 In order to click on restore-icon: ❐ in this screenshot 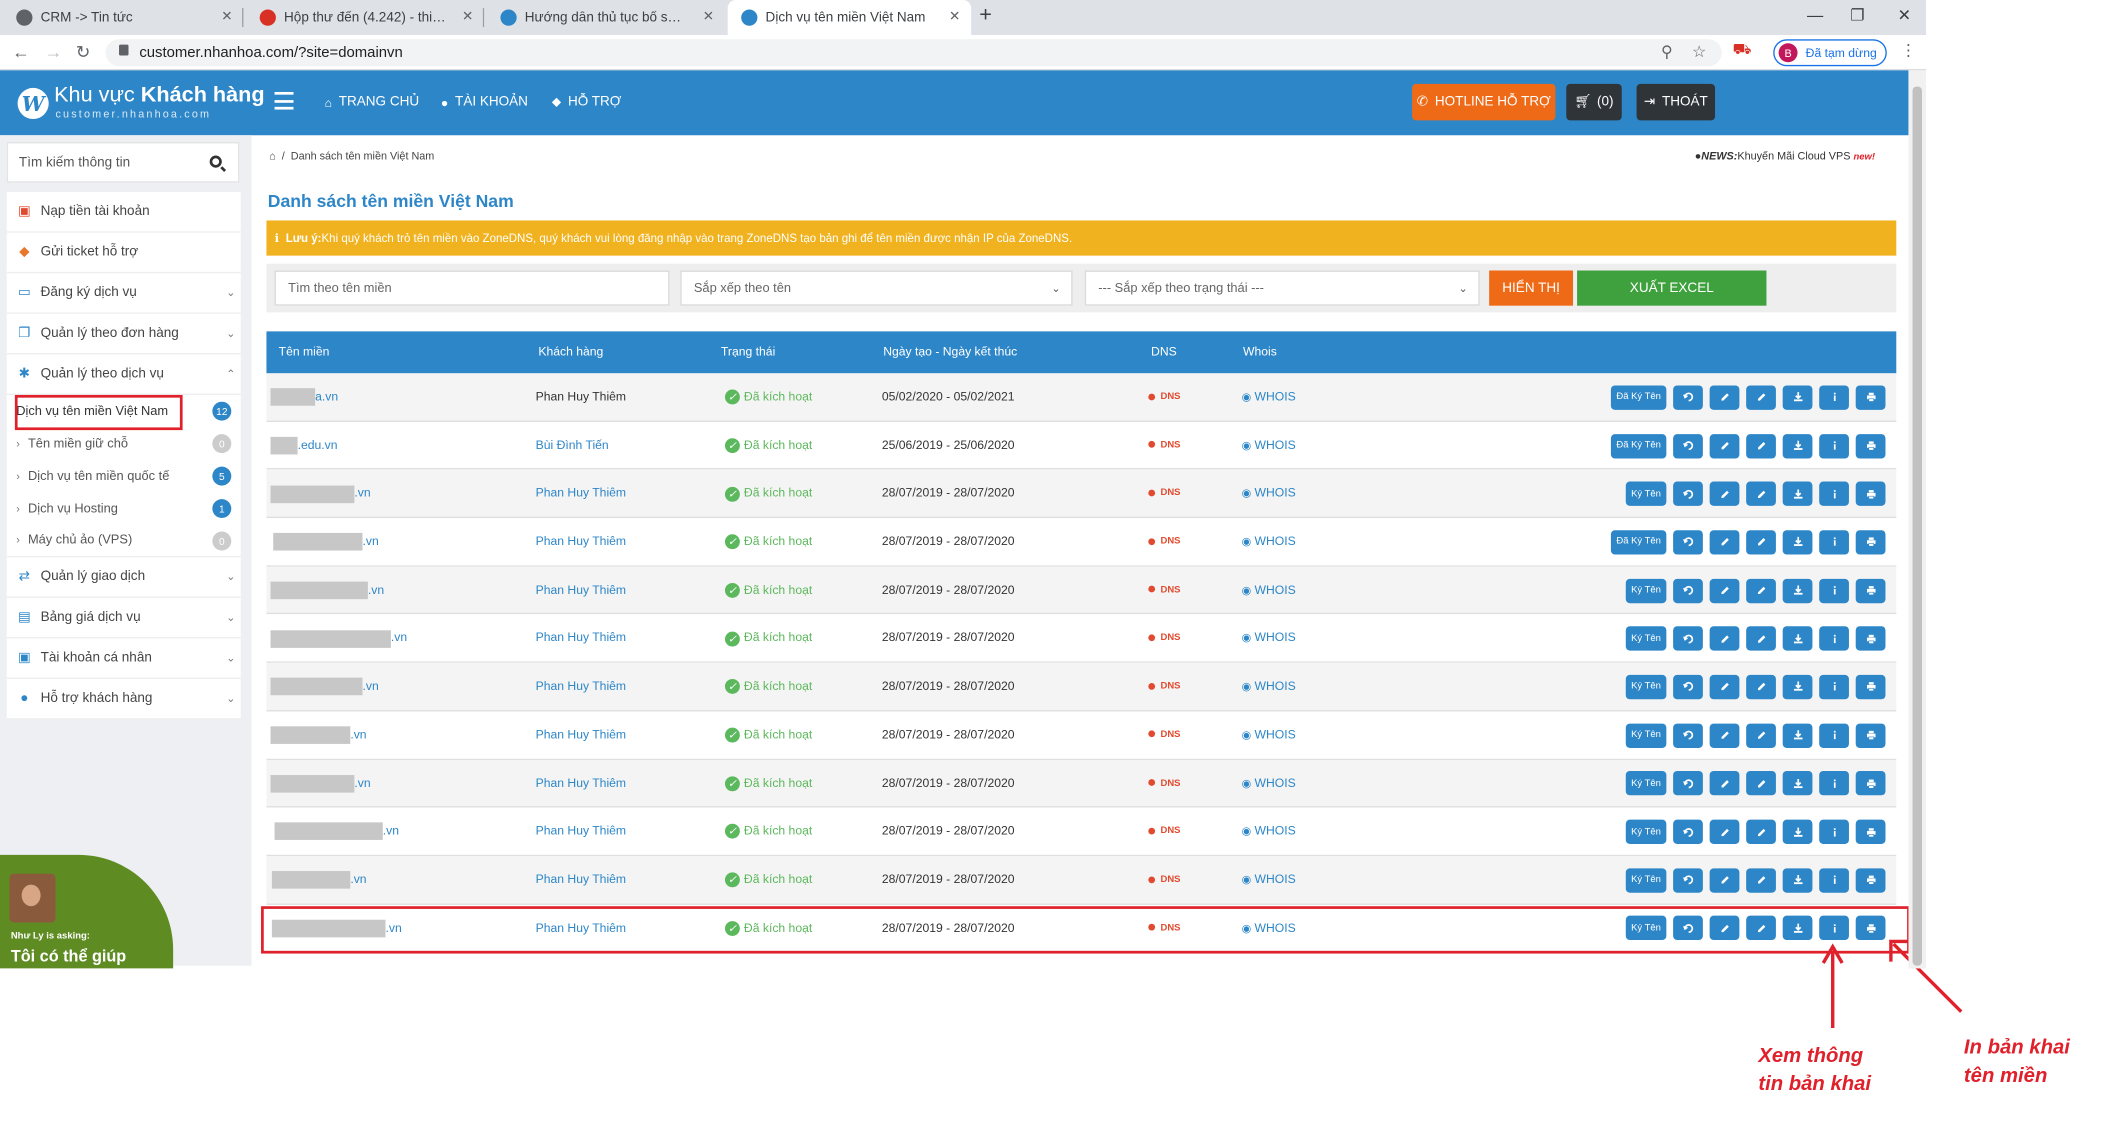, I will do `click(1857, 14)`.